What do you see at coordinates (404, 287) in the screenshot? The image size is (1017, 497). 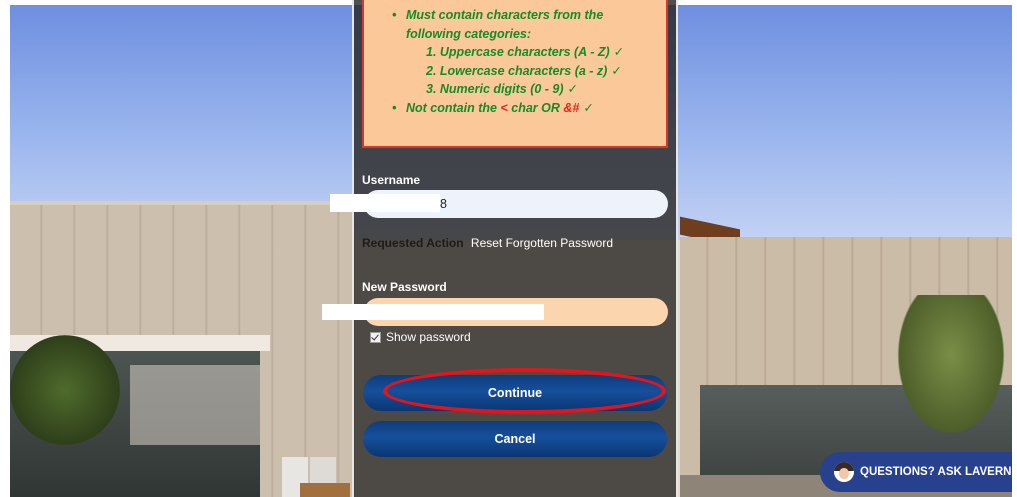 I see `new-password-label: New Password` at bounding box center [404, 287].